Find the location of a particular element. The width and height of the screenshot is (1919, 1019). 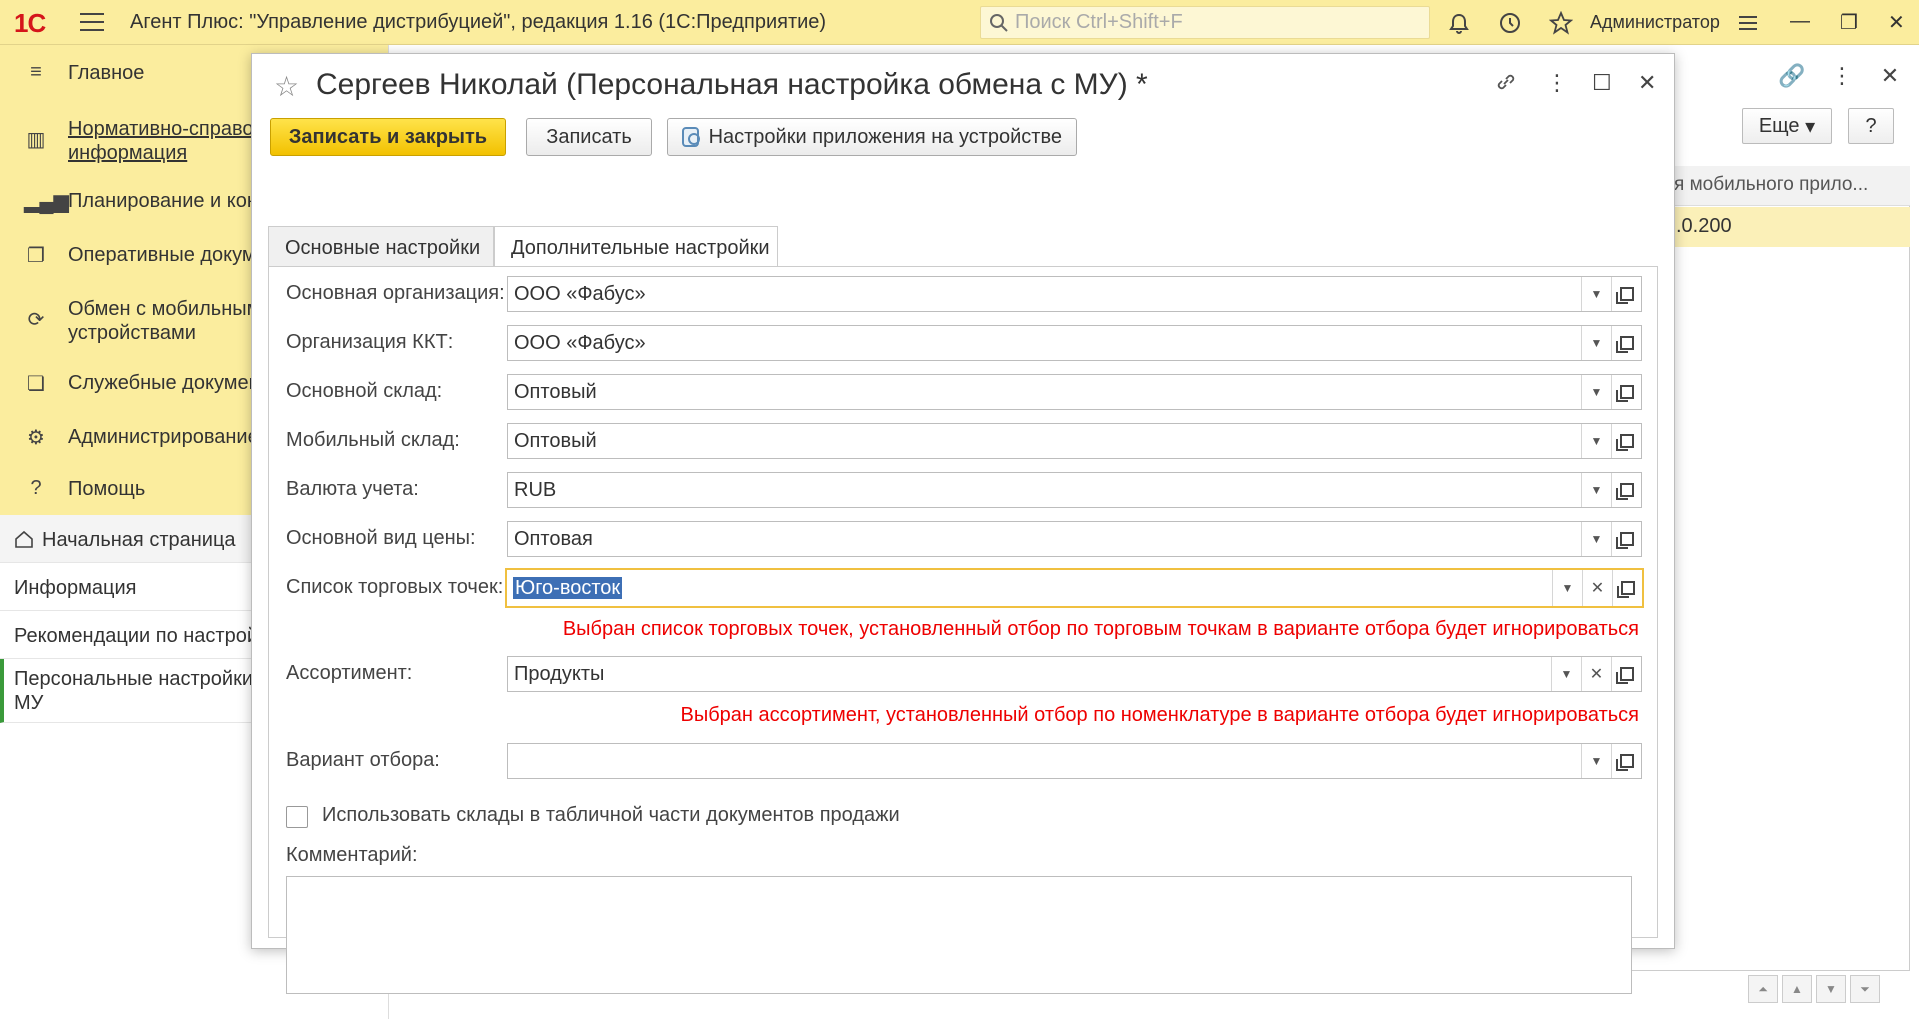

more-button: Еще ▾ is located at coordinates (1787, 126).